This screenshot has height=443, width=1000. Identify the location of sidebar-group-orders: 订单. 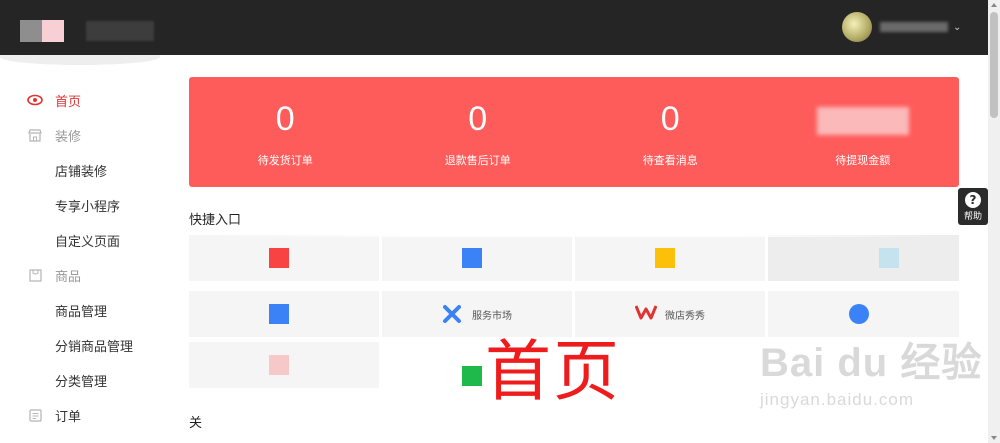
(80, 415).